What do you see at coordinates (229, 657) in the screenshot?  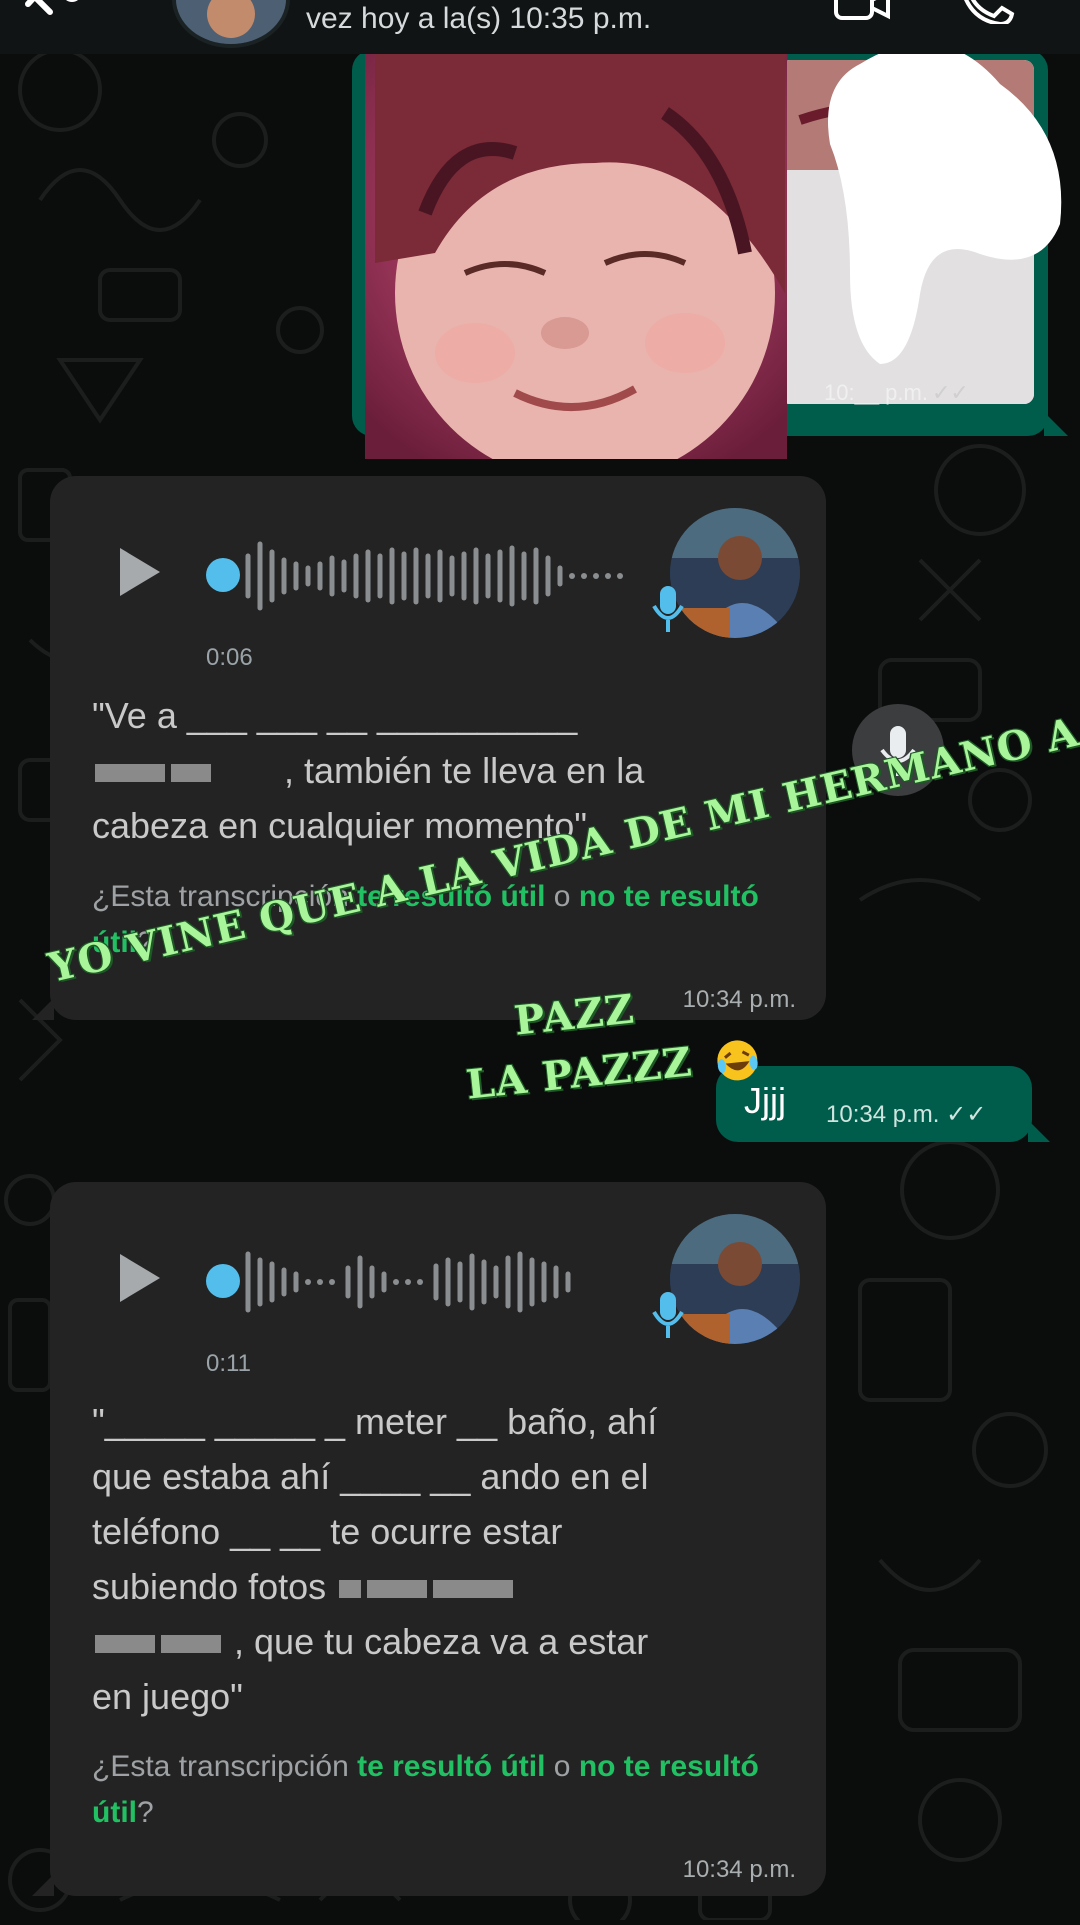 I see `voice-duration: 0:06` at bounding box center [229, 657].